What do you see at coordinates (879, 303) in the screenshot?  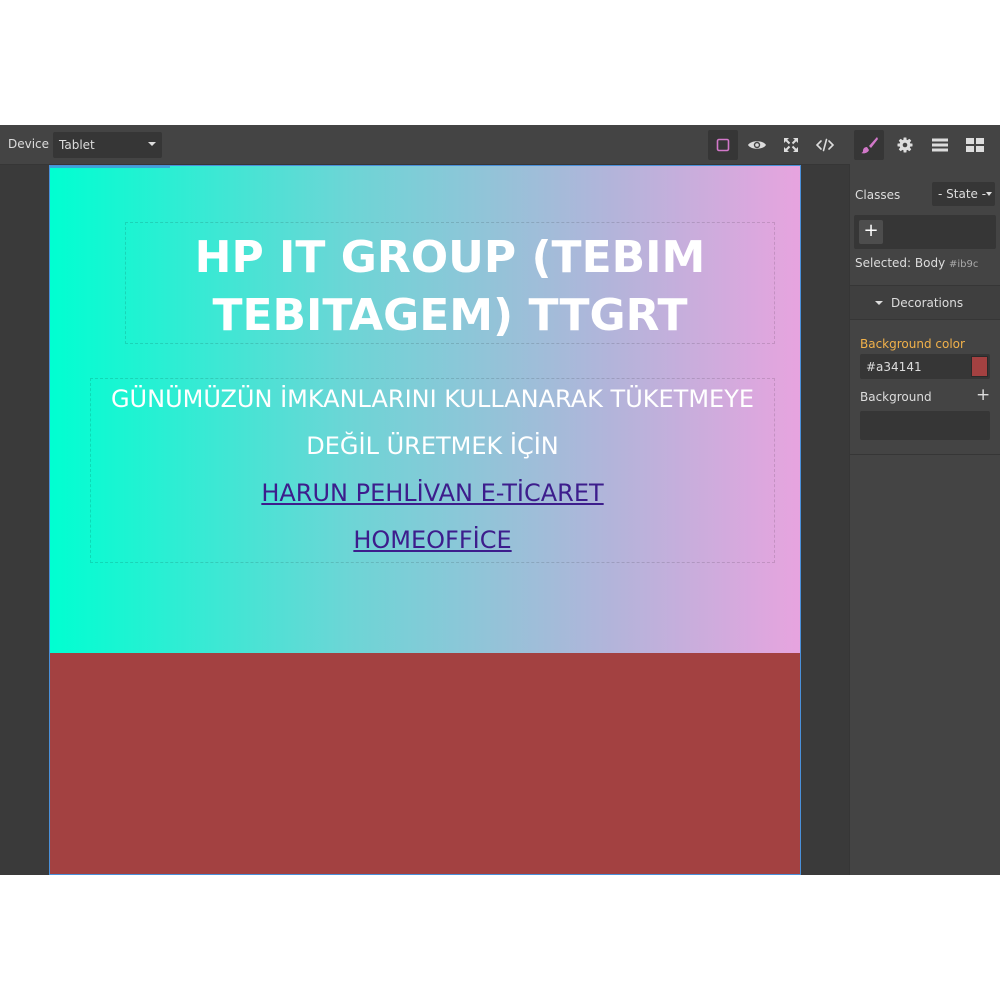 I see `caret-down-icon` at bounding box center [879, 303].